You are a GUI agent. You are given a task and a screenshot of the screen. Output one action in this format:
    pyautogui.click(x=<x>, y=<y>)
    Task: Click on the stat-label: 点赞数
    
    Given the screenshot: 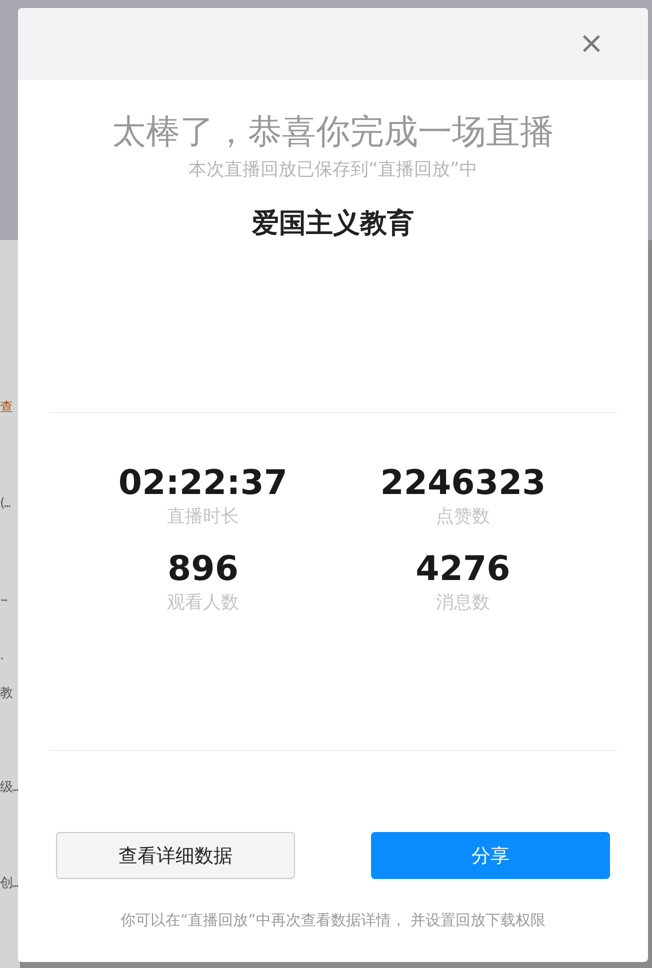 What is the action you would take?
    pyautogui.click(x=463, y=517)
    